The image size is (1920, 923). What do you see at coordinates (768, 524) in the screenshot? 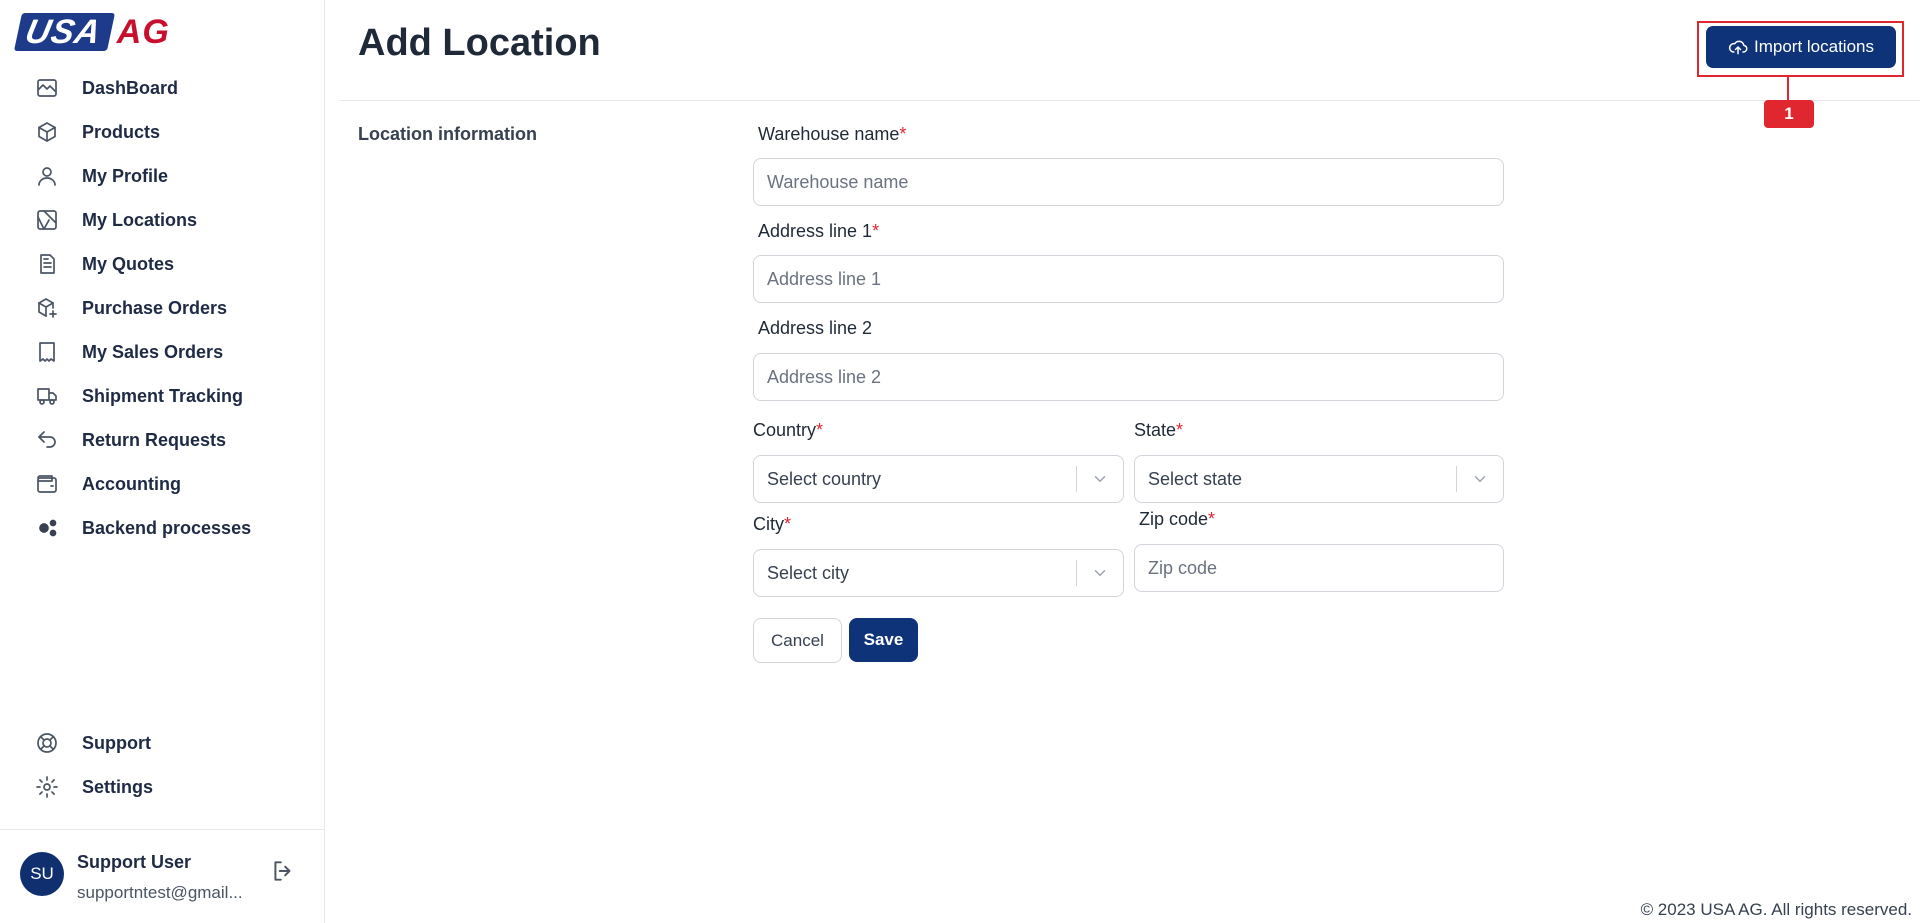
I see `label-text: City` at bounding box center [768, 524].